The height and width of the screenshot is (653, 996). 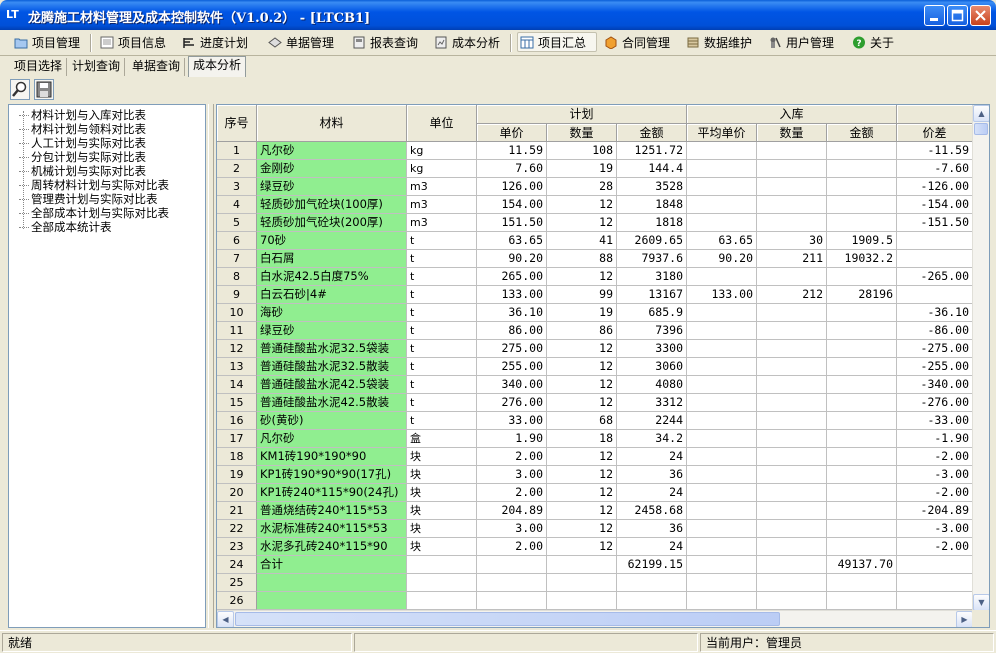 I want to click on cell-material: 普通烧结砖240*115*53, so click(x=332, y=511).